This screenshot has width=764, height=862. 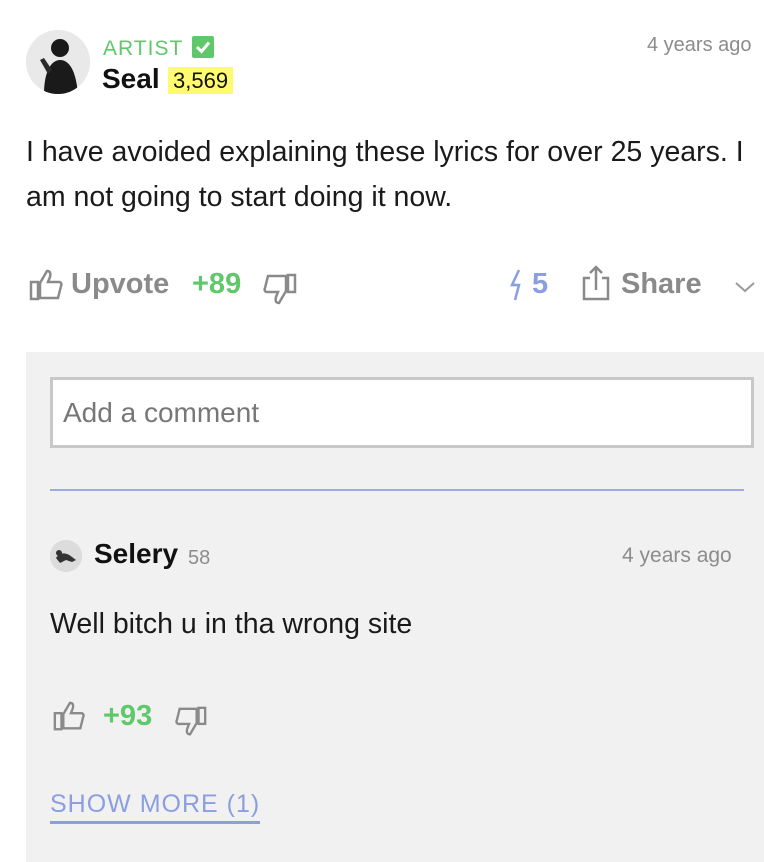 What do you see at coordinates (58, 62) in the screenshot?
I see `artist-avatar` at bounding box center [58, 62].